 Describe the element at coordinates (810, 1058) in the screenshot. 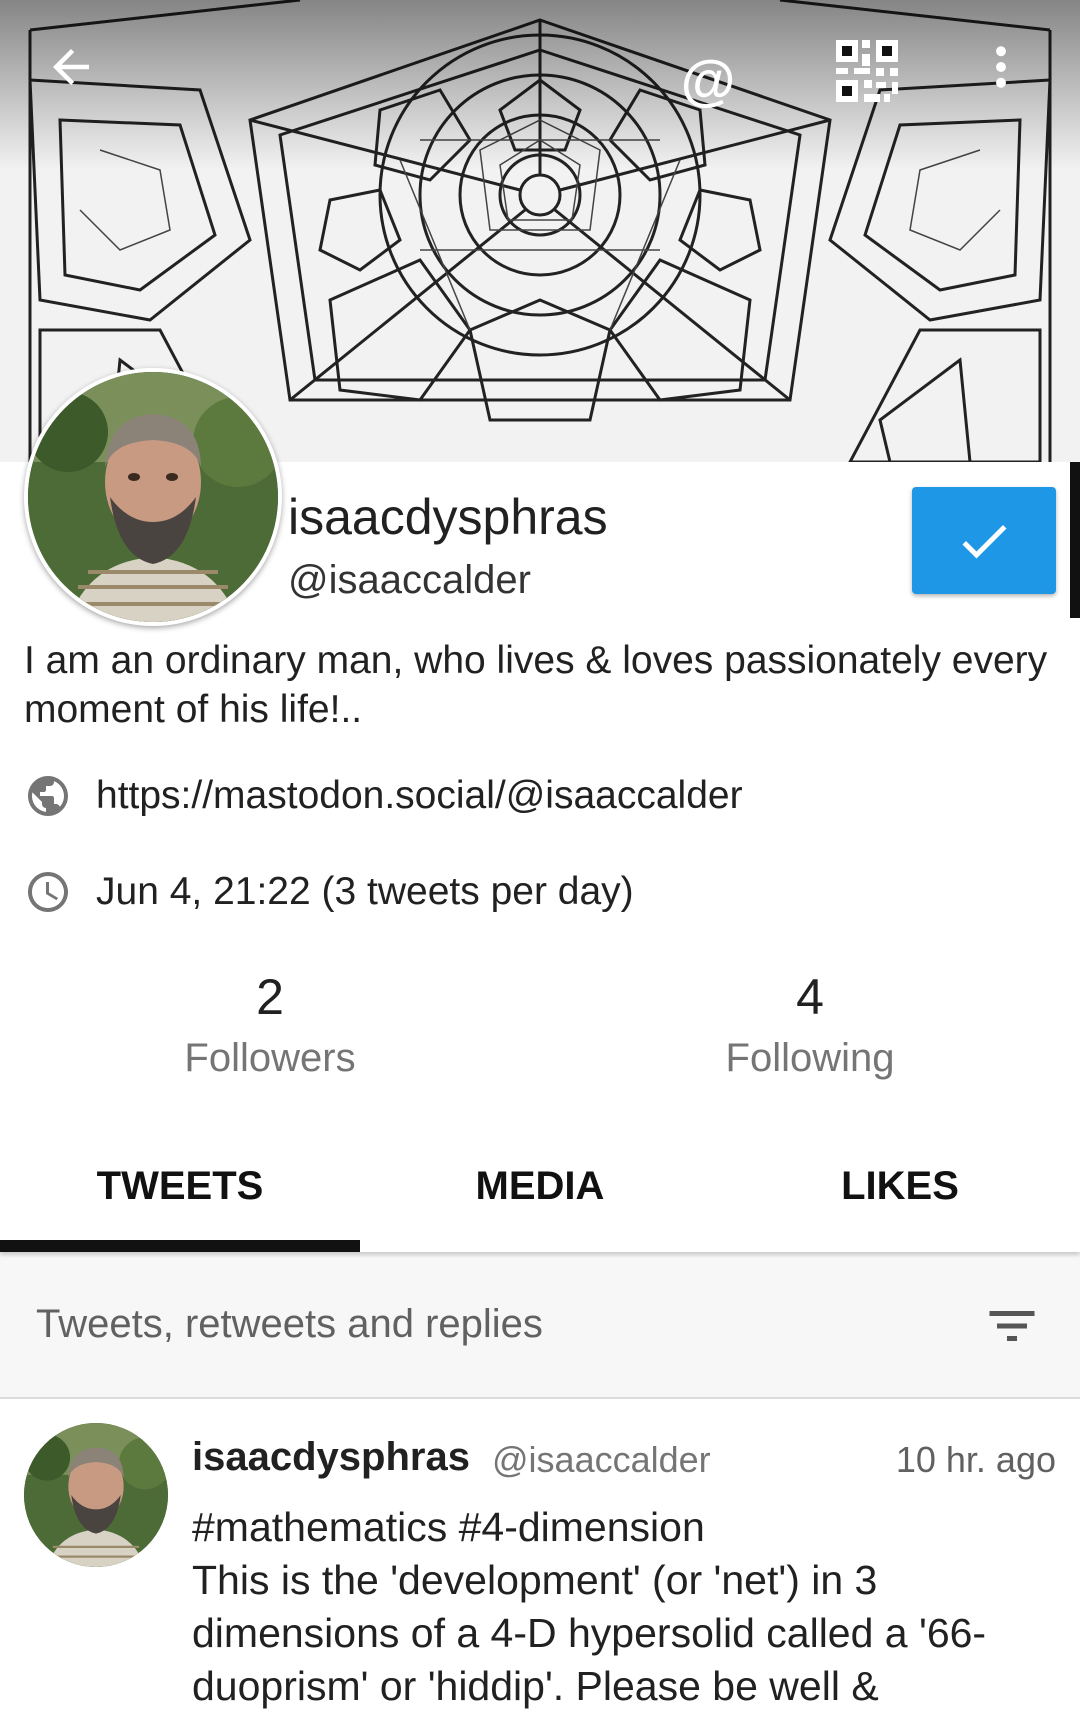

I see `following-label: Following` at that location.